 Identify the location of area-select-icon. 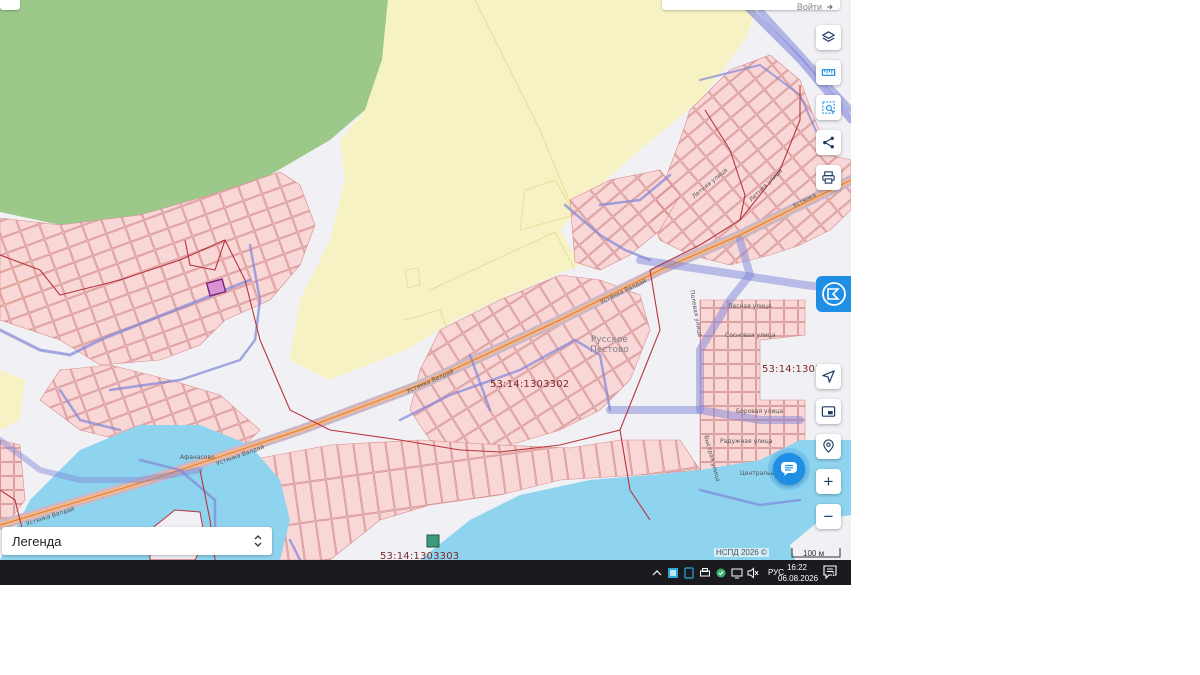
(828, 107).